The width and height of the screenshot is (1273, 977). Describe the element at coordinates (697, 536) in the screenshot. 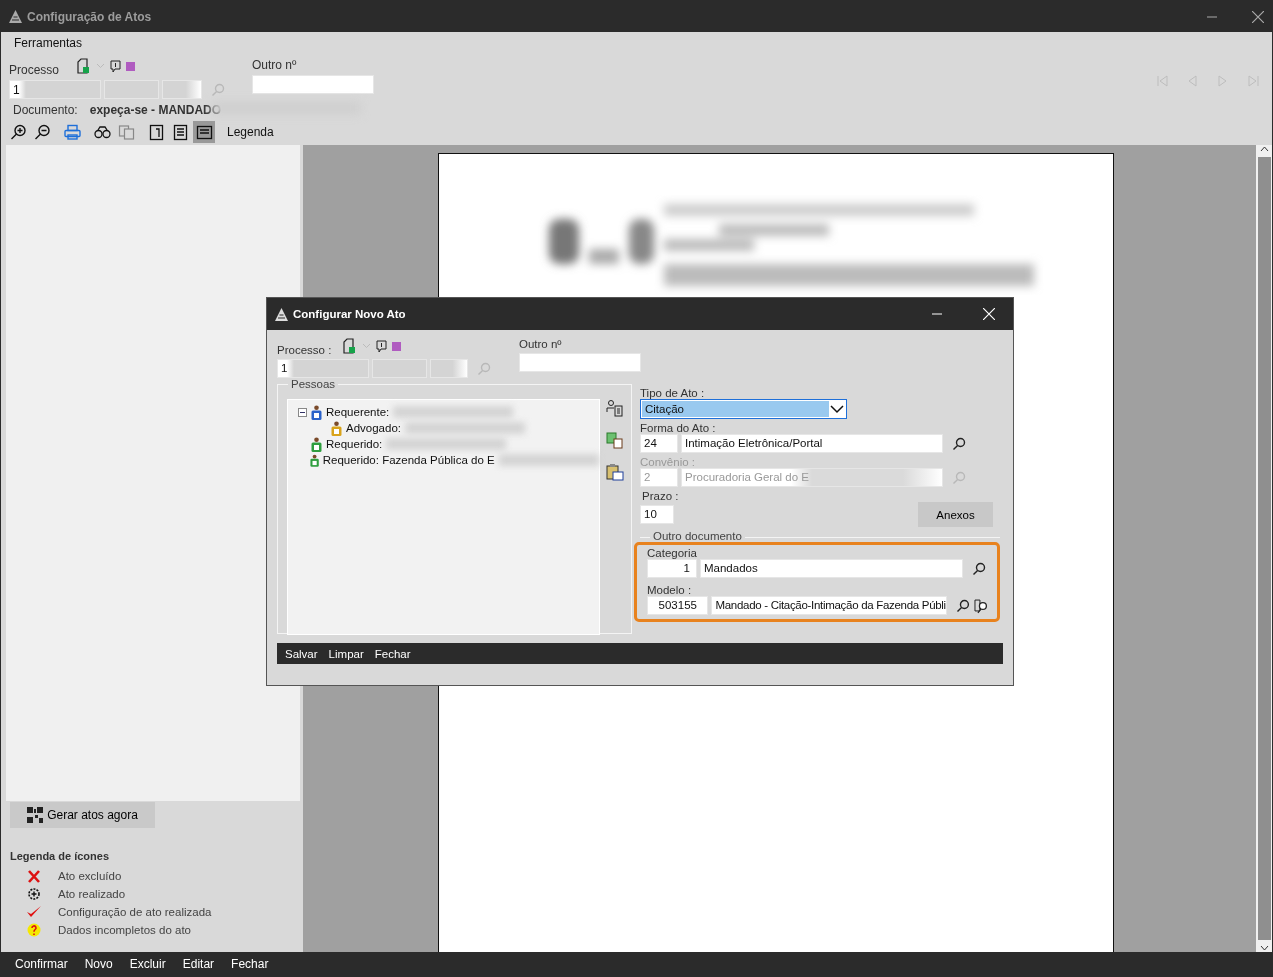

I see `group-title: Outro documento` at that location.